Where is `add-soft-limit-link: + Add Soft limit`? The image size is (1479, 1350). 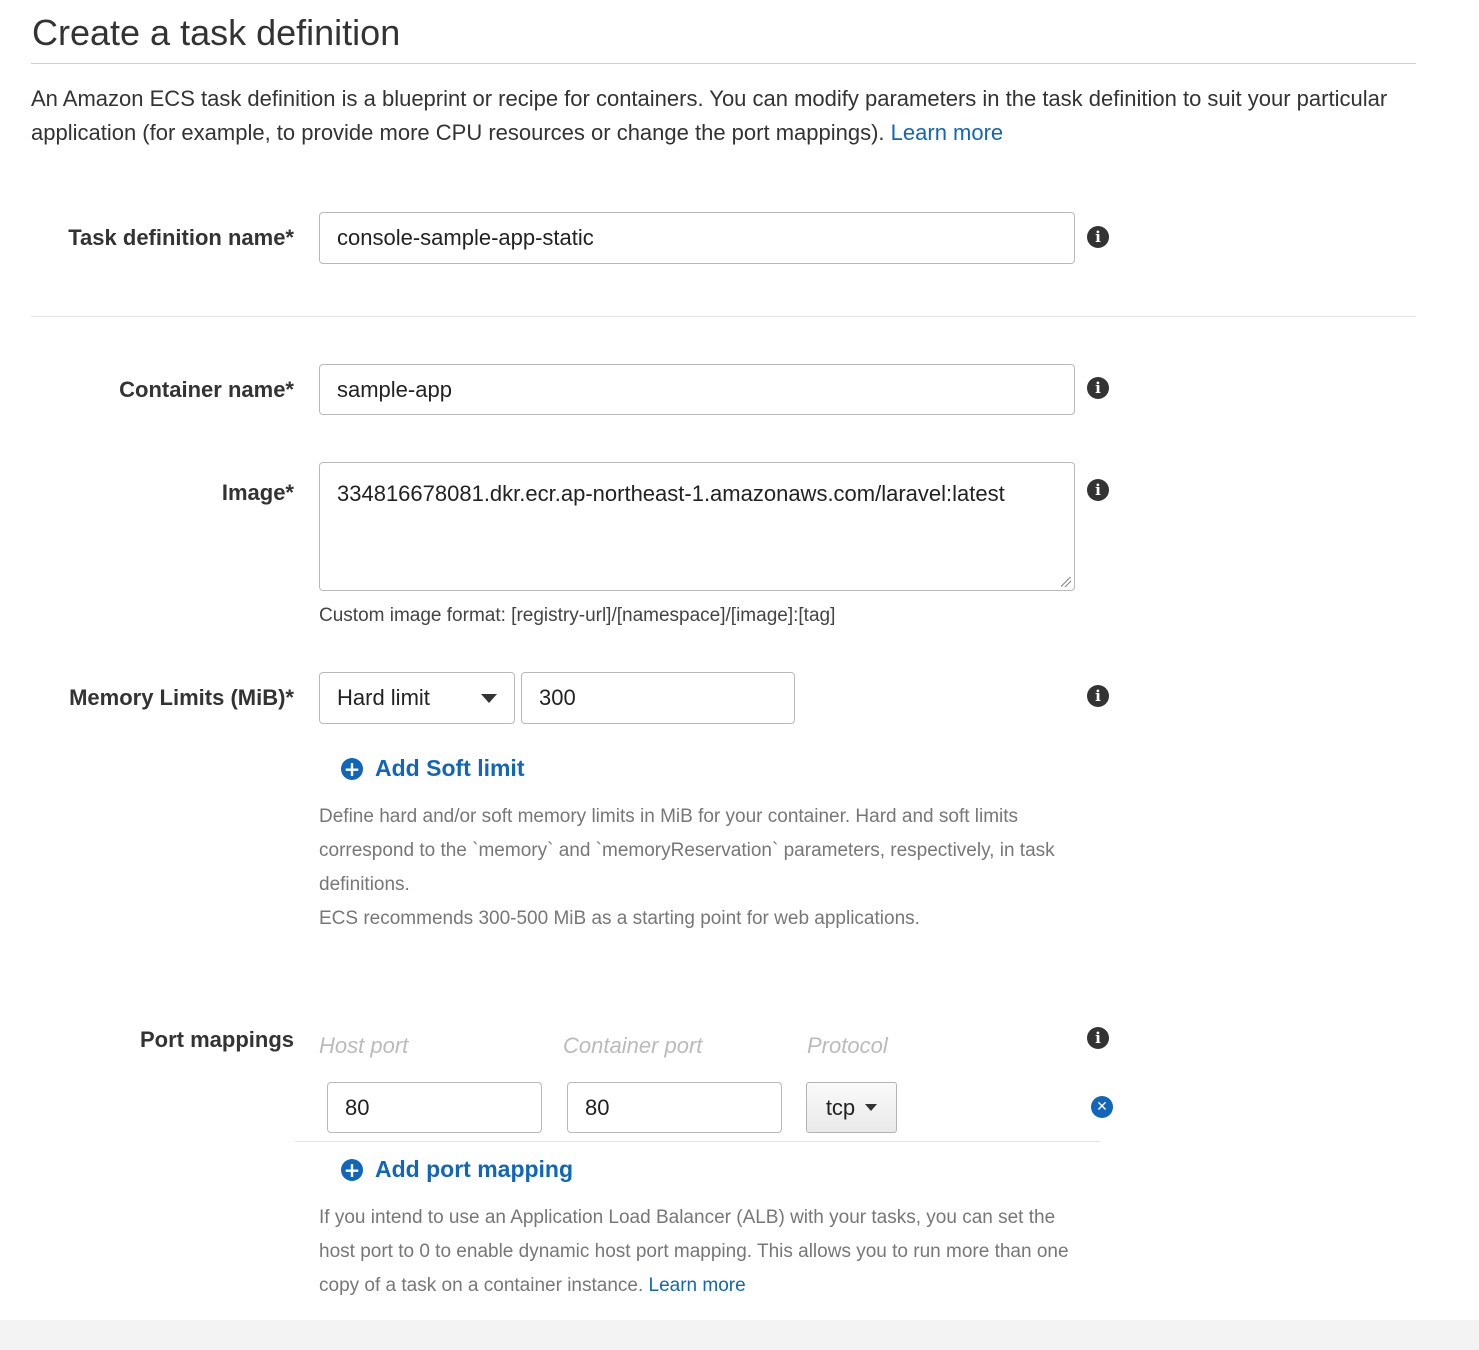 add-soft-limit-link: + Add Soft limit is located at coordinates (432, 768).